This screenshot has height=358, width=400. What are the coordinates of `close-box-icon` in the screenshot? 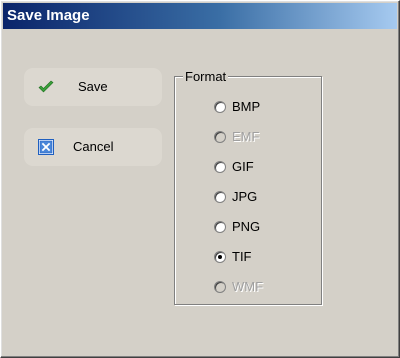 It's located at (46, 147).